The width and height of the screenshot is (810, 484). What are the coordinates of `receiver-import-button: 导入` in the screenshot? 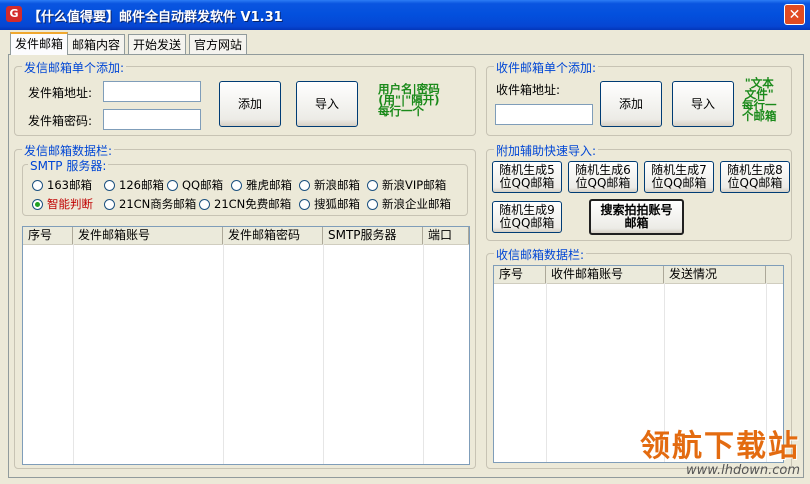 It's located at (703, 104).